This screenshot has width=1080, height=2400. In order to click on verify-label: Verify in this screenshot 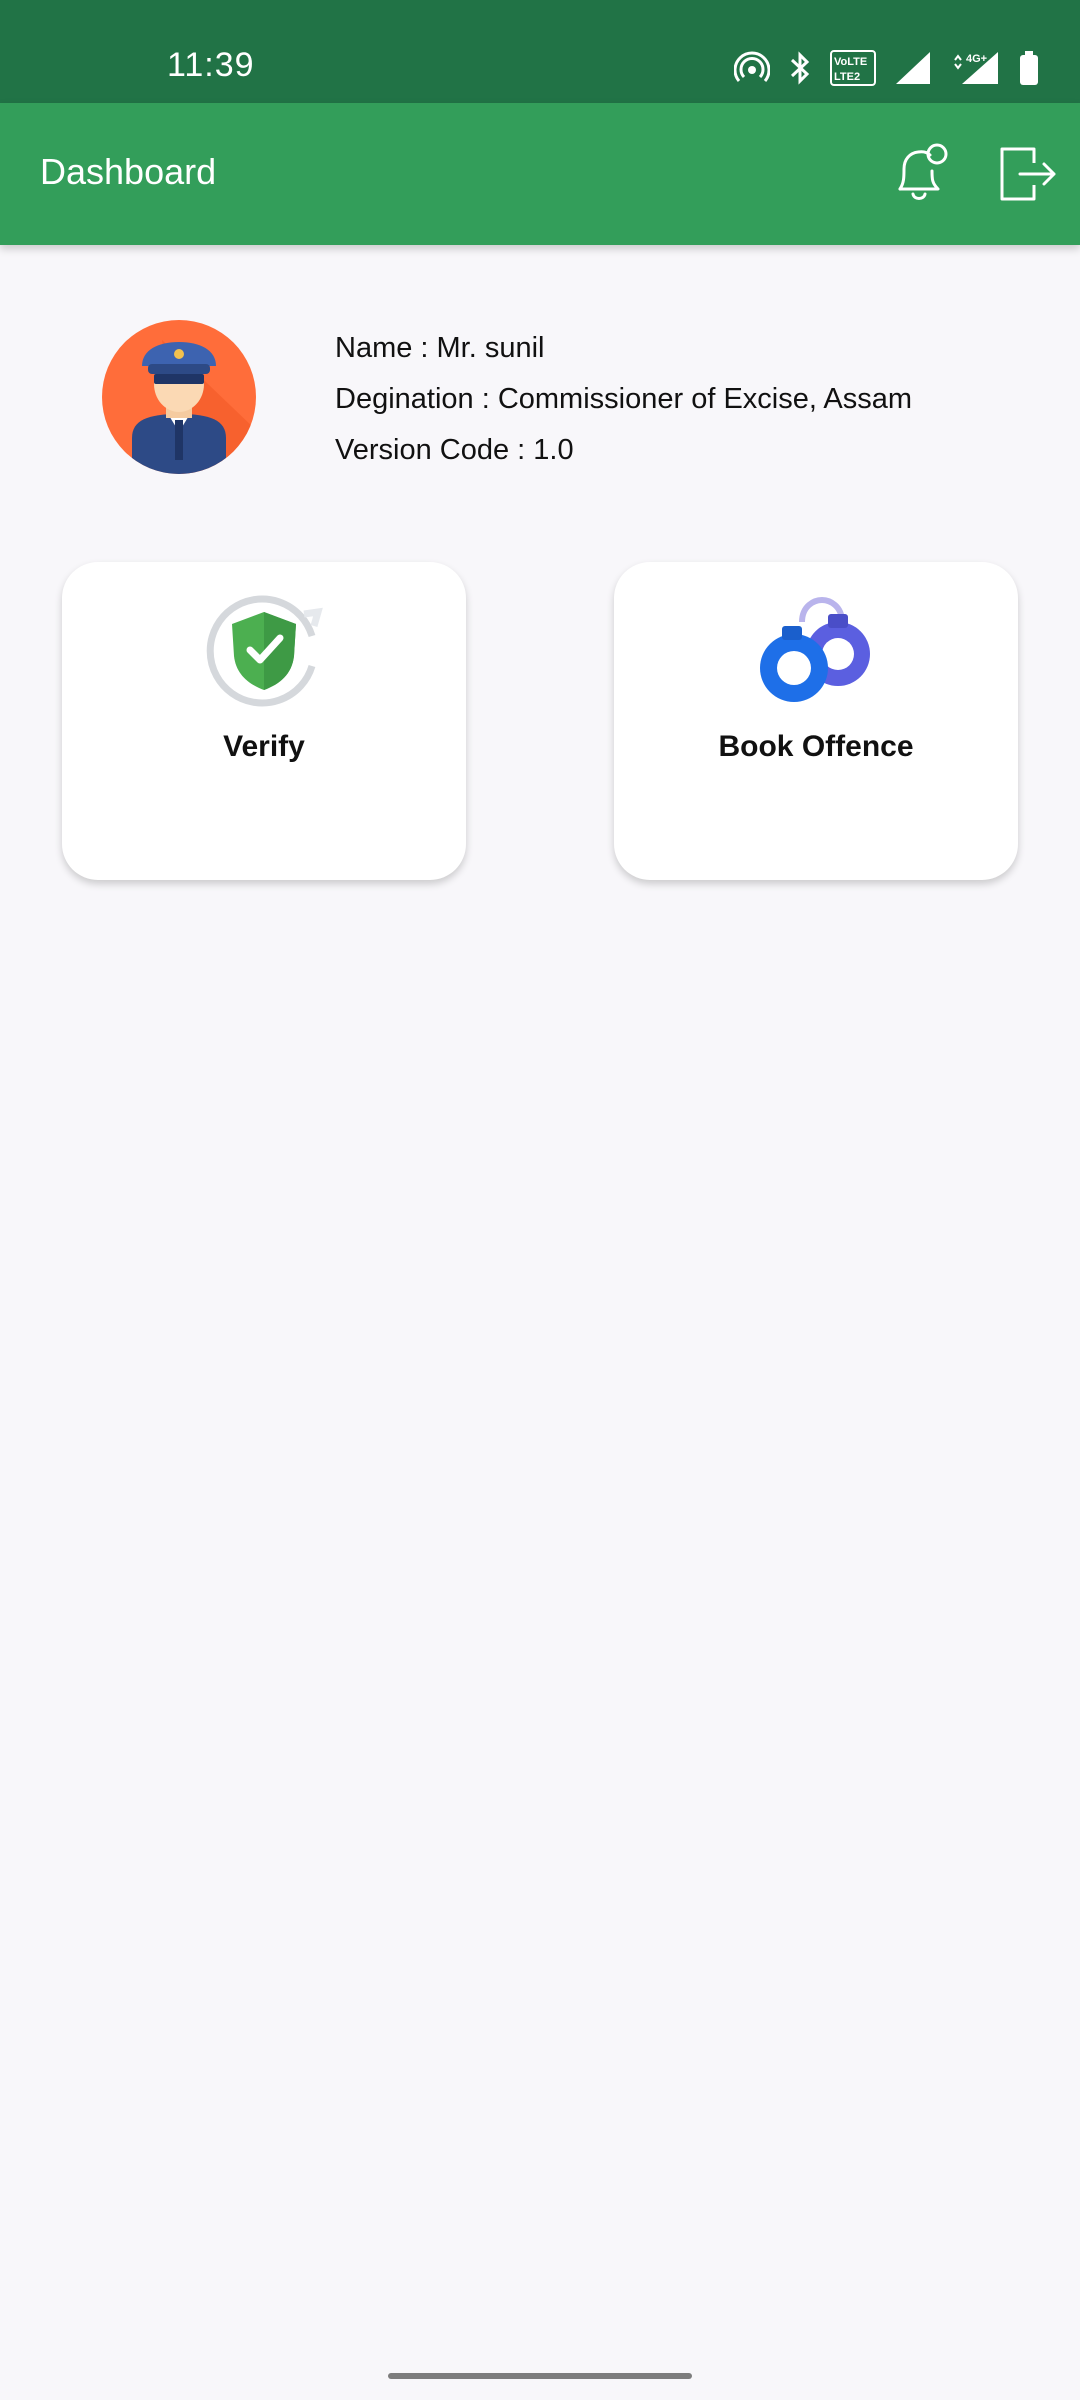, I will do `click(264, 746)`.